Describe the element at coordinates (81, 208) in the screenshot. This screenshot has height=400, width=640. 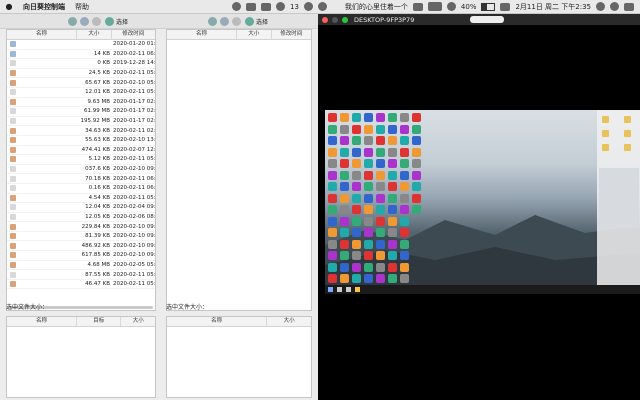
I see `file-row: 12.04 KB 2020-02-04 09:1` at that location.